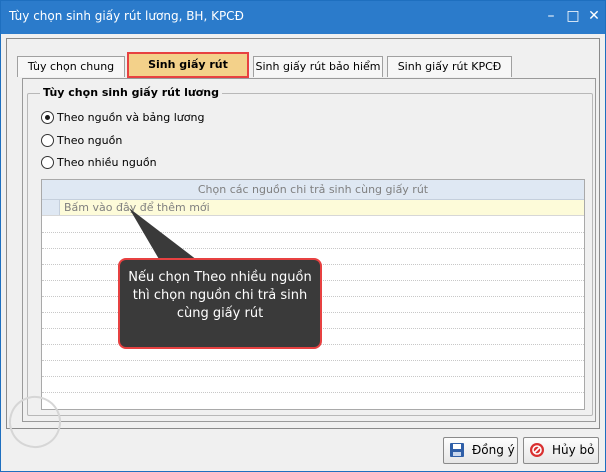  I want to click on maximize-button: □, so click(573, 17).